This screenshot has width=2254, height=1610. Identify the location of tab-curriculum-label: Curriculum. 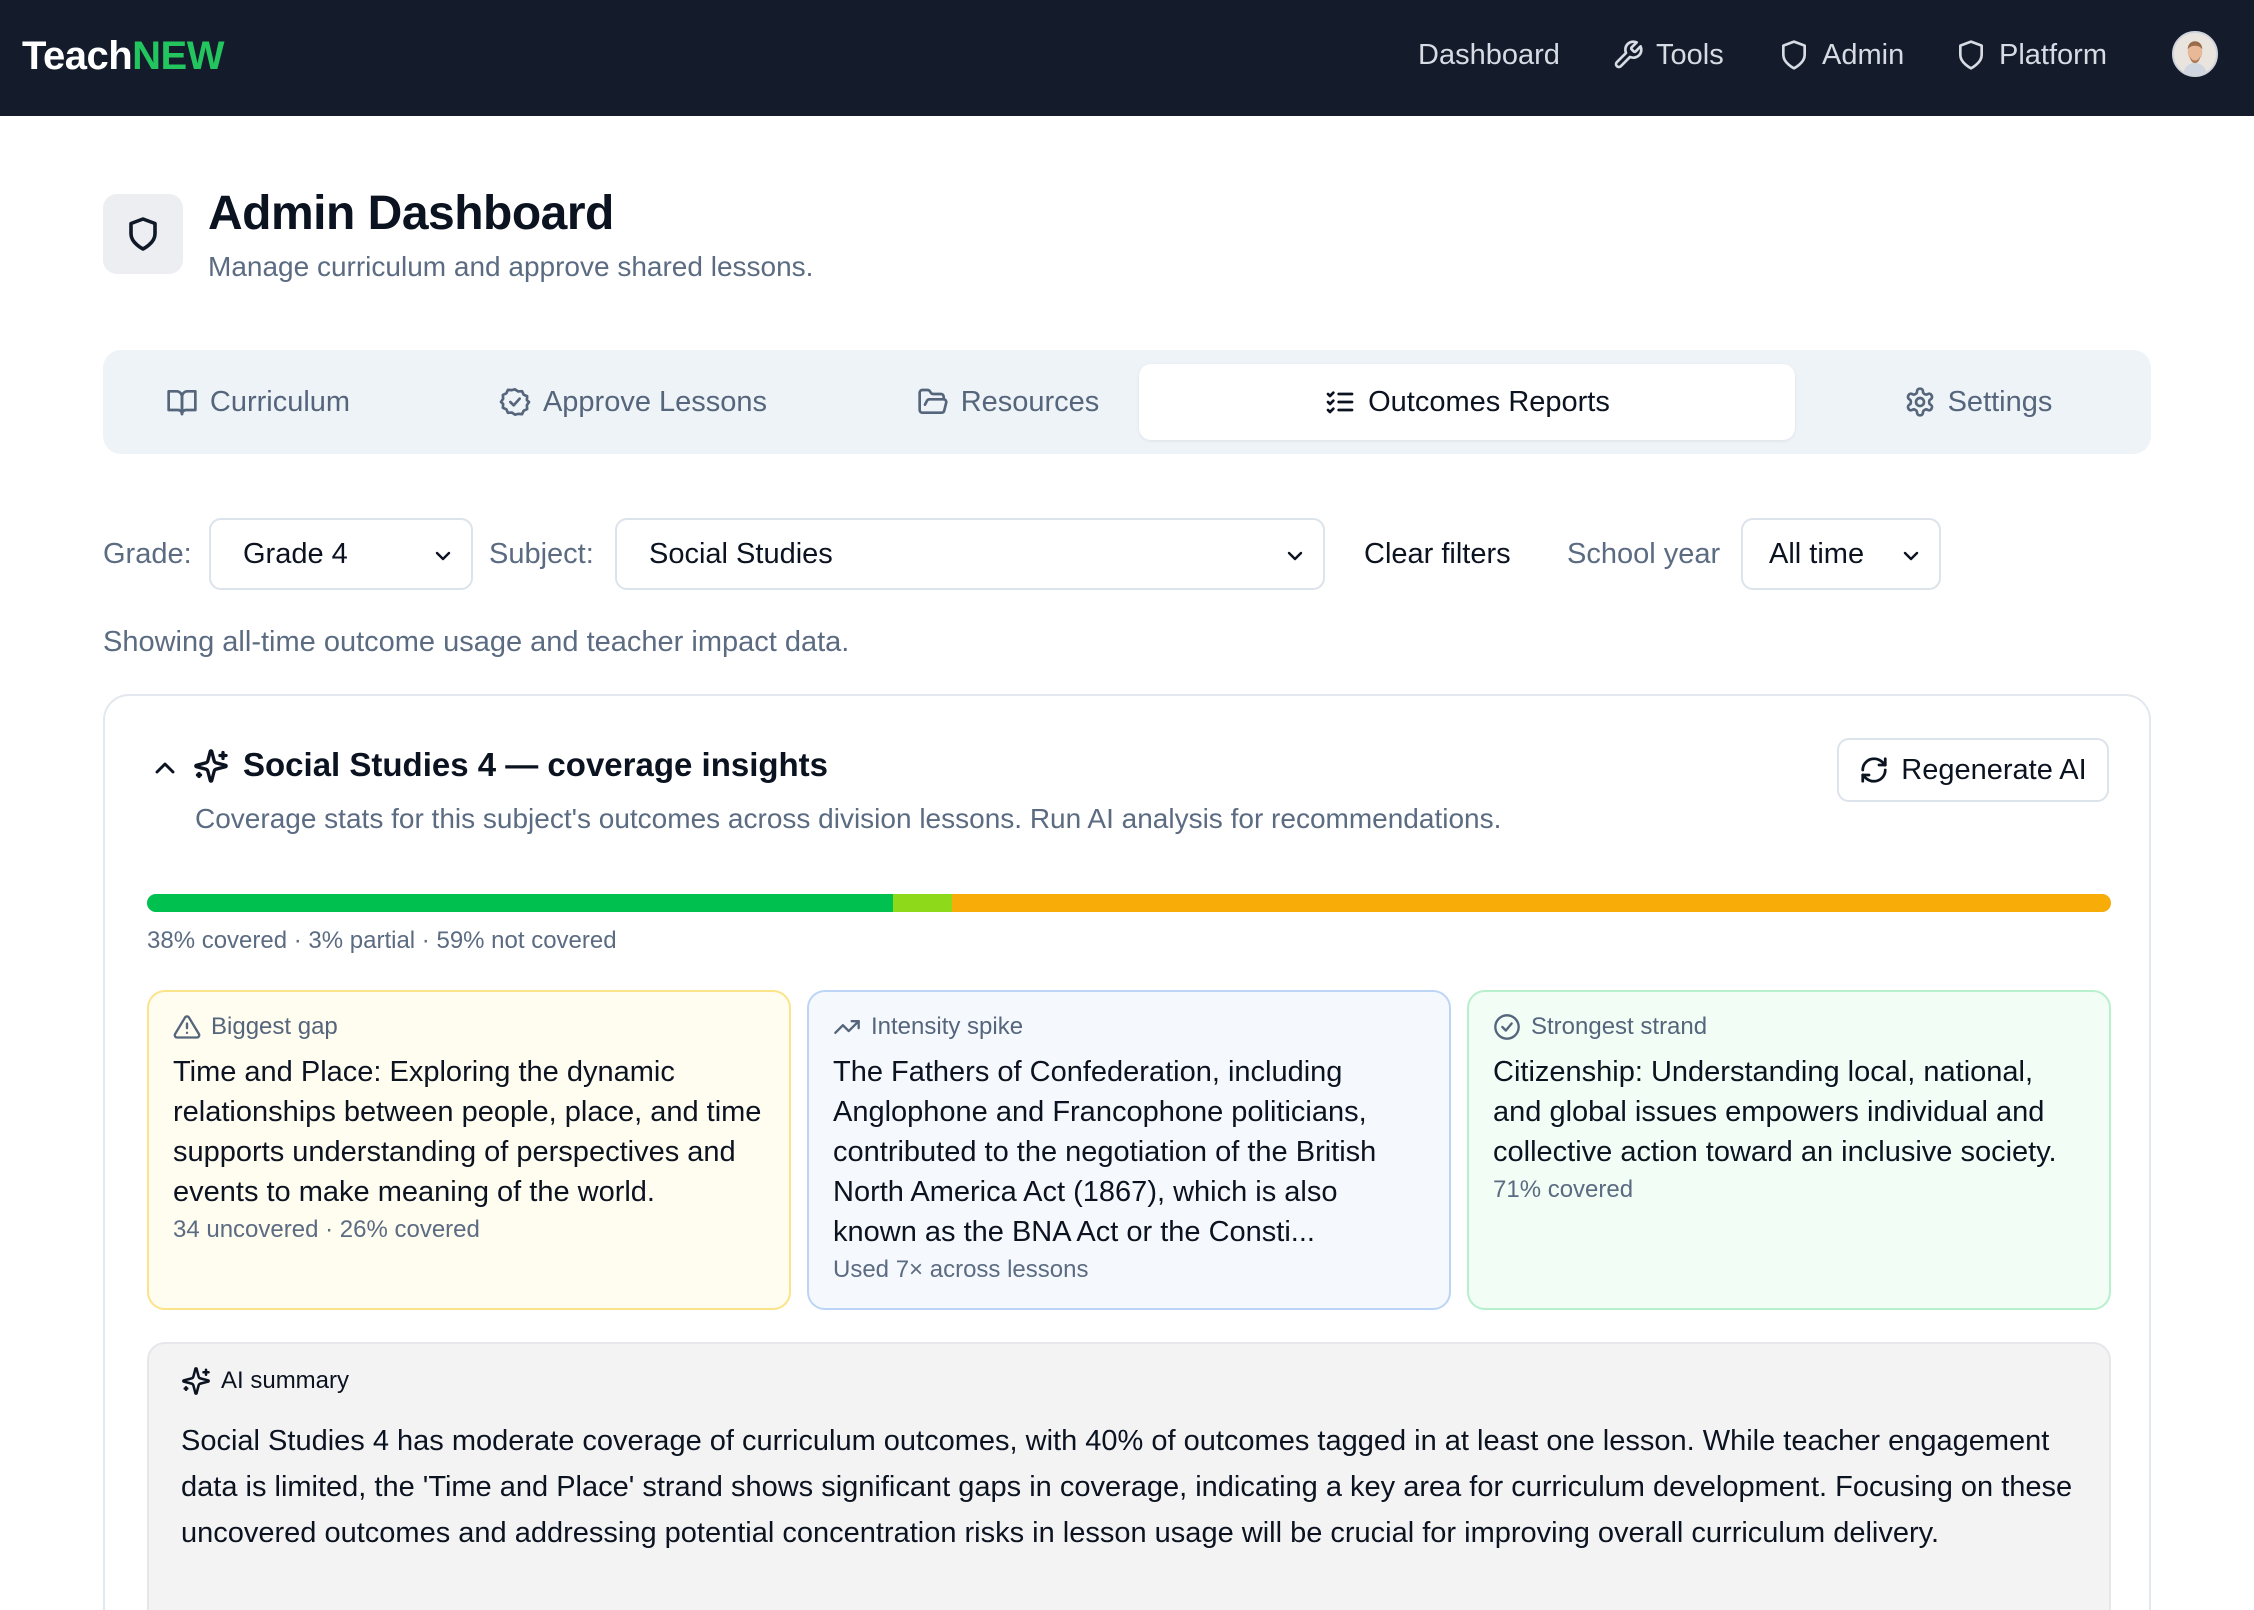
(280, 401).